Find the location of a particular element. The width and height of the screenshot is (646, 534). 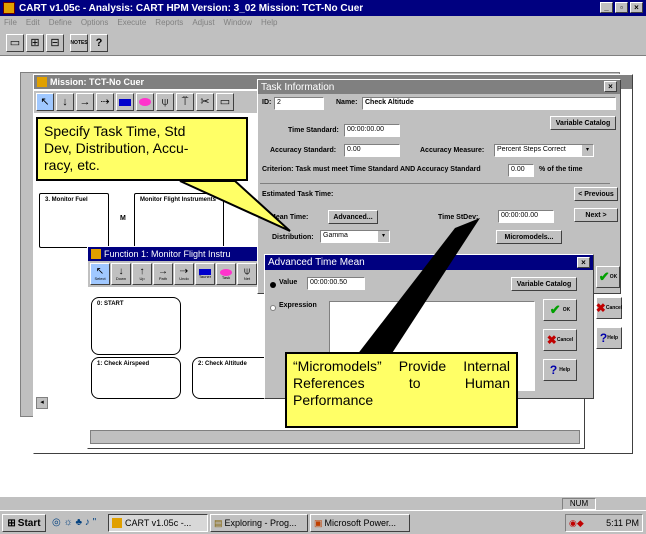

start-button: ⊞ Start is located at coordinates (24, 523).